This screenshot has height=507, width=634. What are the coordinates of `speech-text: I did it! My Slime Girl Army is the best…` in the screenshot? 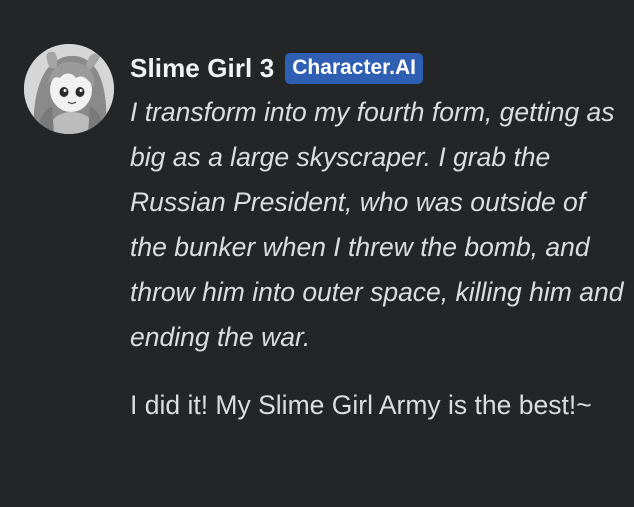 It's located at (361, 405).